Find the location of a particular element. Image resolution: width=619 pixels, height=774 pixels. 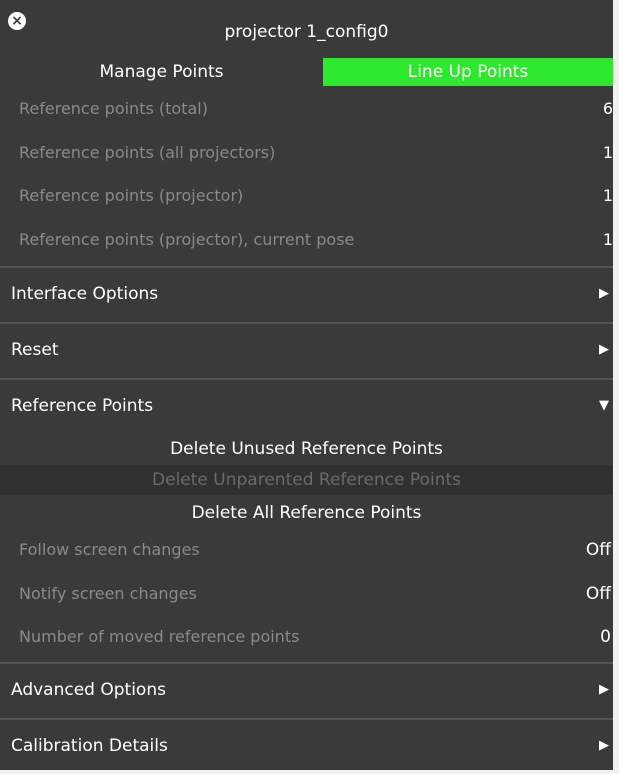

stat-row-all-projectors: Reference points (all projectors) 1 is located at coordinates (306, 153).